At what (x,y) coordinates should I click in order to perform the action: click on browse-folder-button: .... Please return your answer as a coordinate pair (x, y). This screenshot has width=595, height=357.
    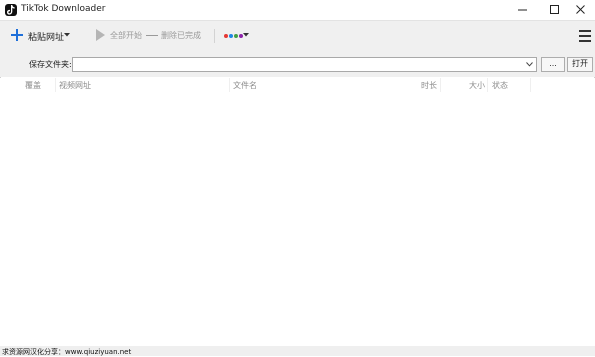
    Looking at the image, I should click on (553, 64).